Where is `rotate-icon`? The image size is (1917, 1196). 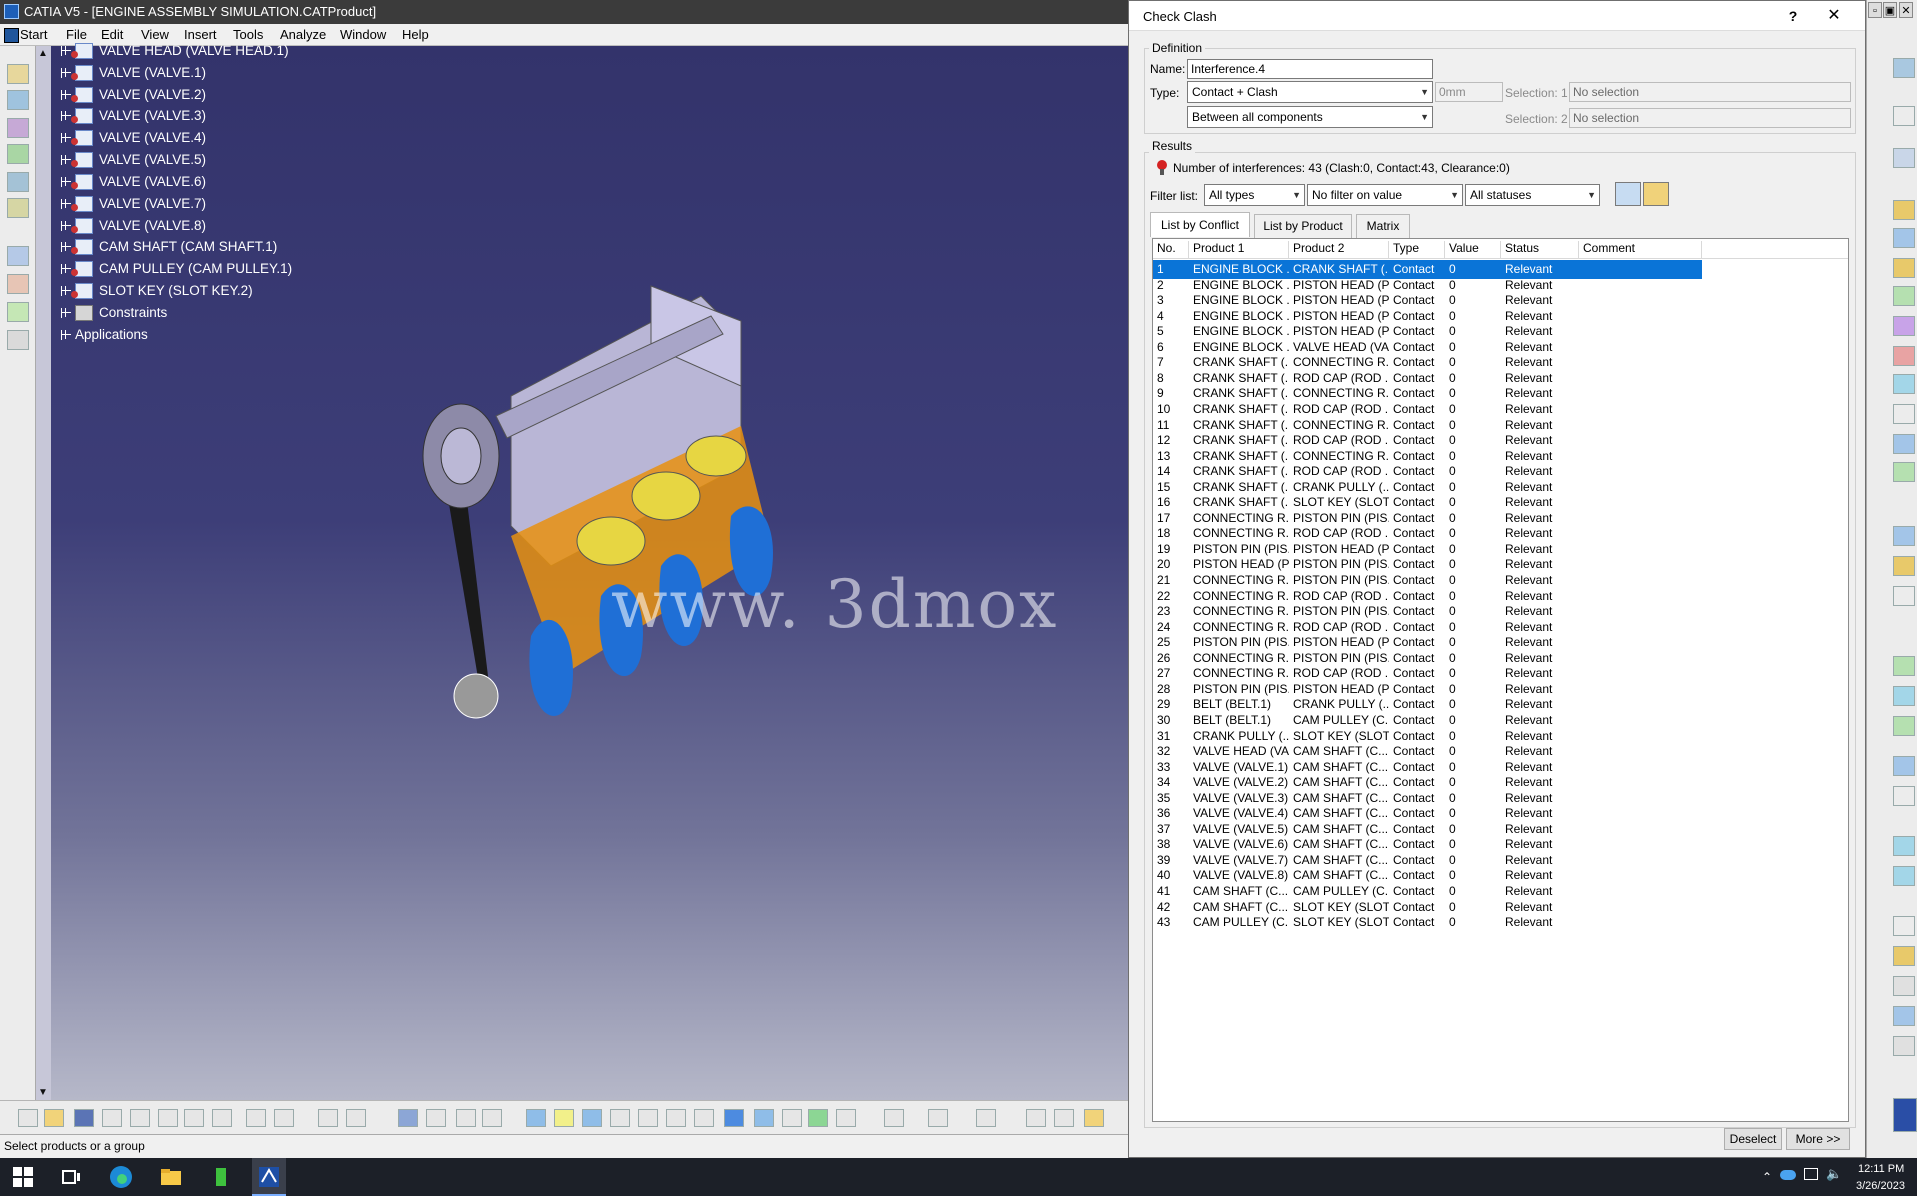
rotate-icon is located at coordinates (620, 1118).